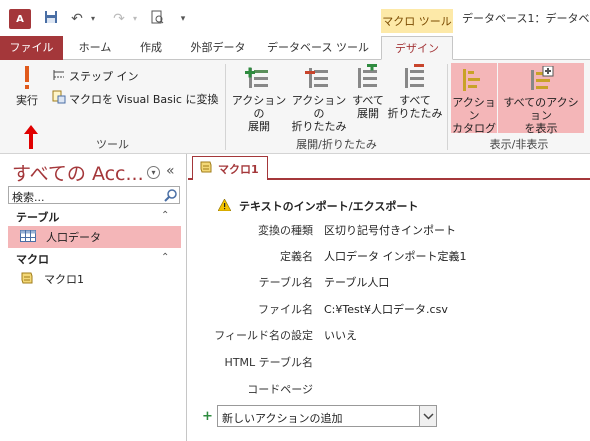 This screenshot has width=590, height=441. I want to click on add-new-action-combobox: 新しいアクションの追加, so click(327, 416).